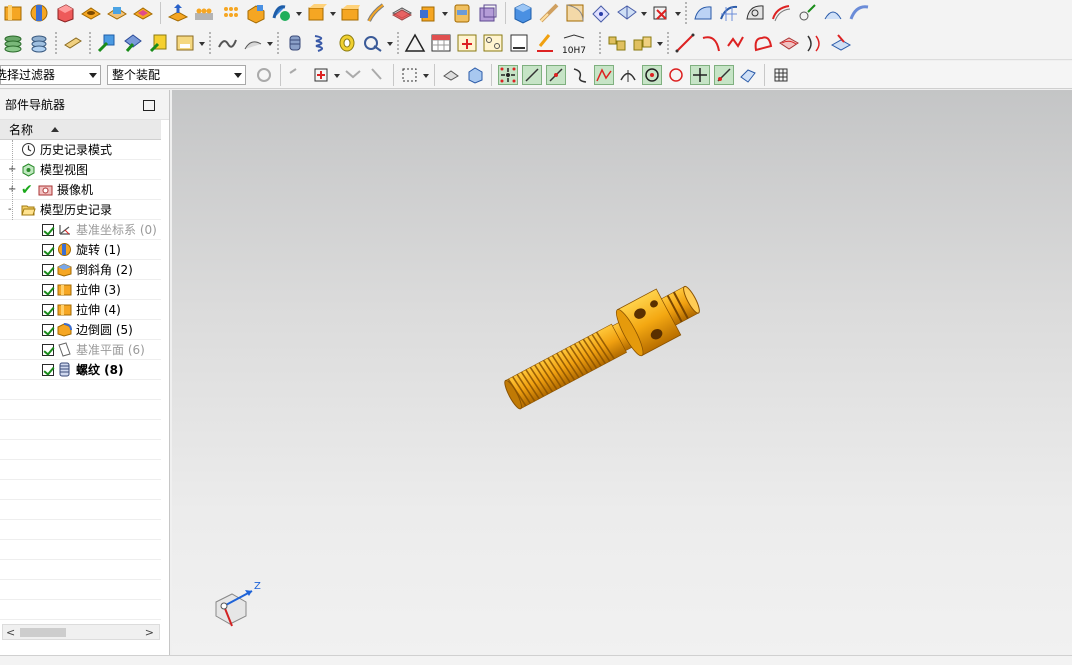  I want to click on filter-settings-icon, so click(264, 75).